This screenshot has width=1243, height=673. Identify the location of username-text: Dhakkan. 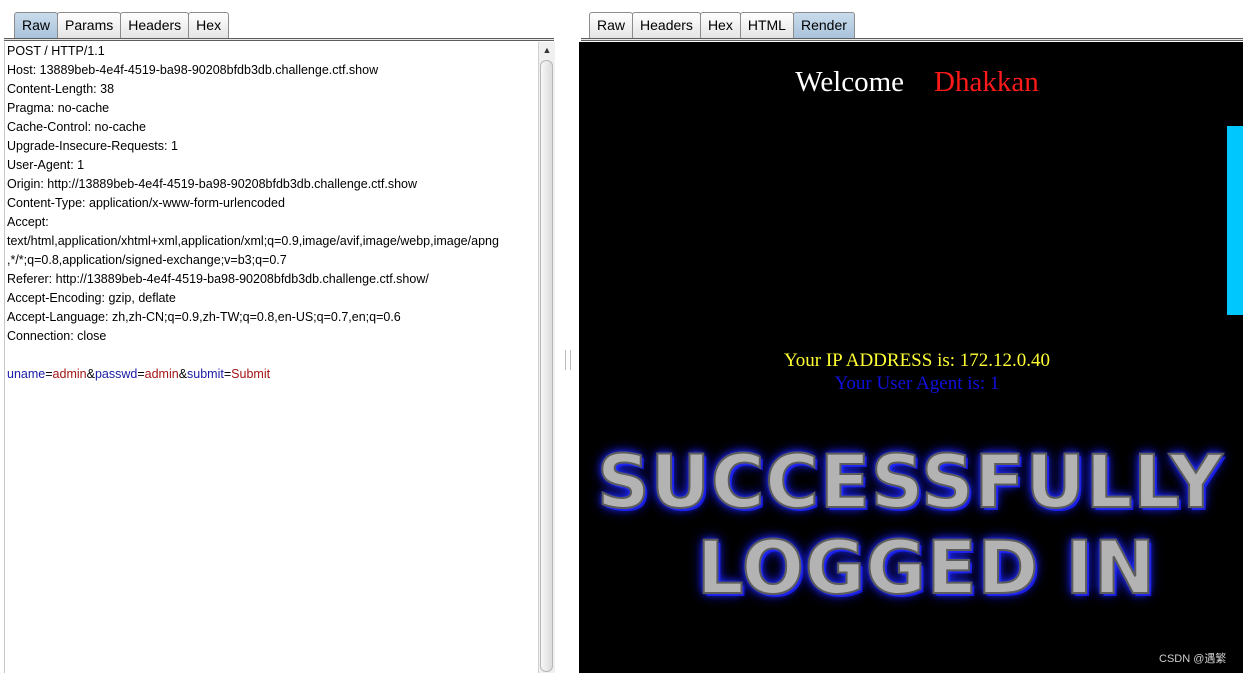
(986, 82).